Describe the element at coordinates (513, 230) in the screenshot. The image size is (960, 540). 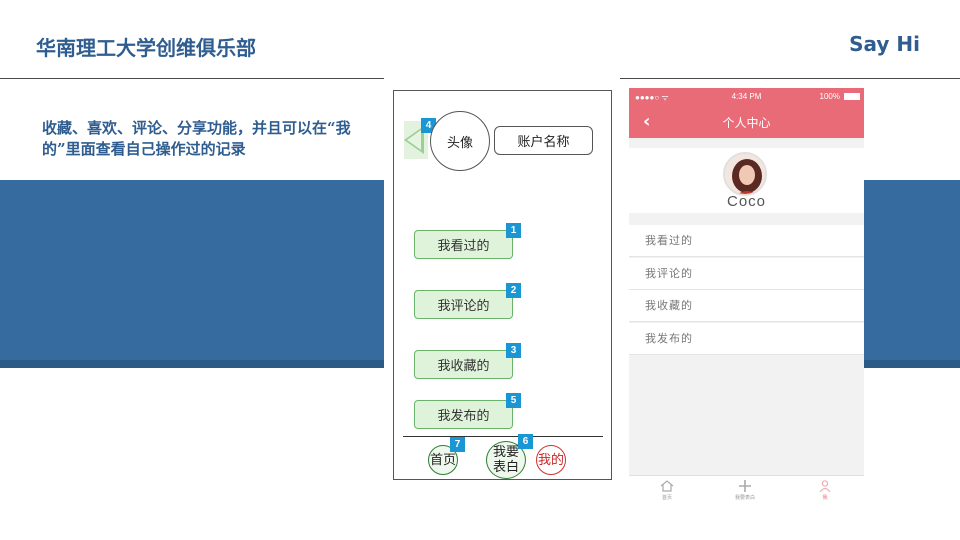
I see `annotation-badge-1: 1` at that location.